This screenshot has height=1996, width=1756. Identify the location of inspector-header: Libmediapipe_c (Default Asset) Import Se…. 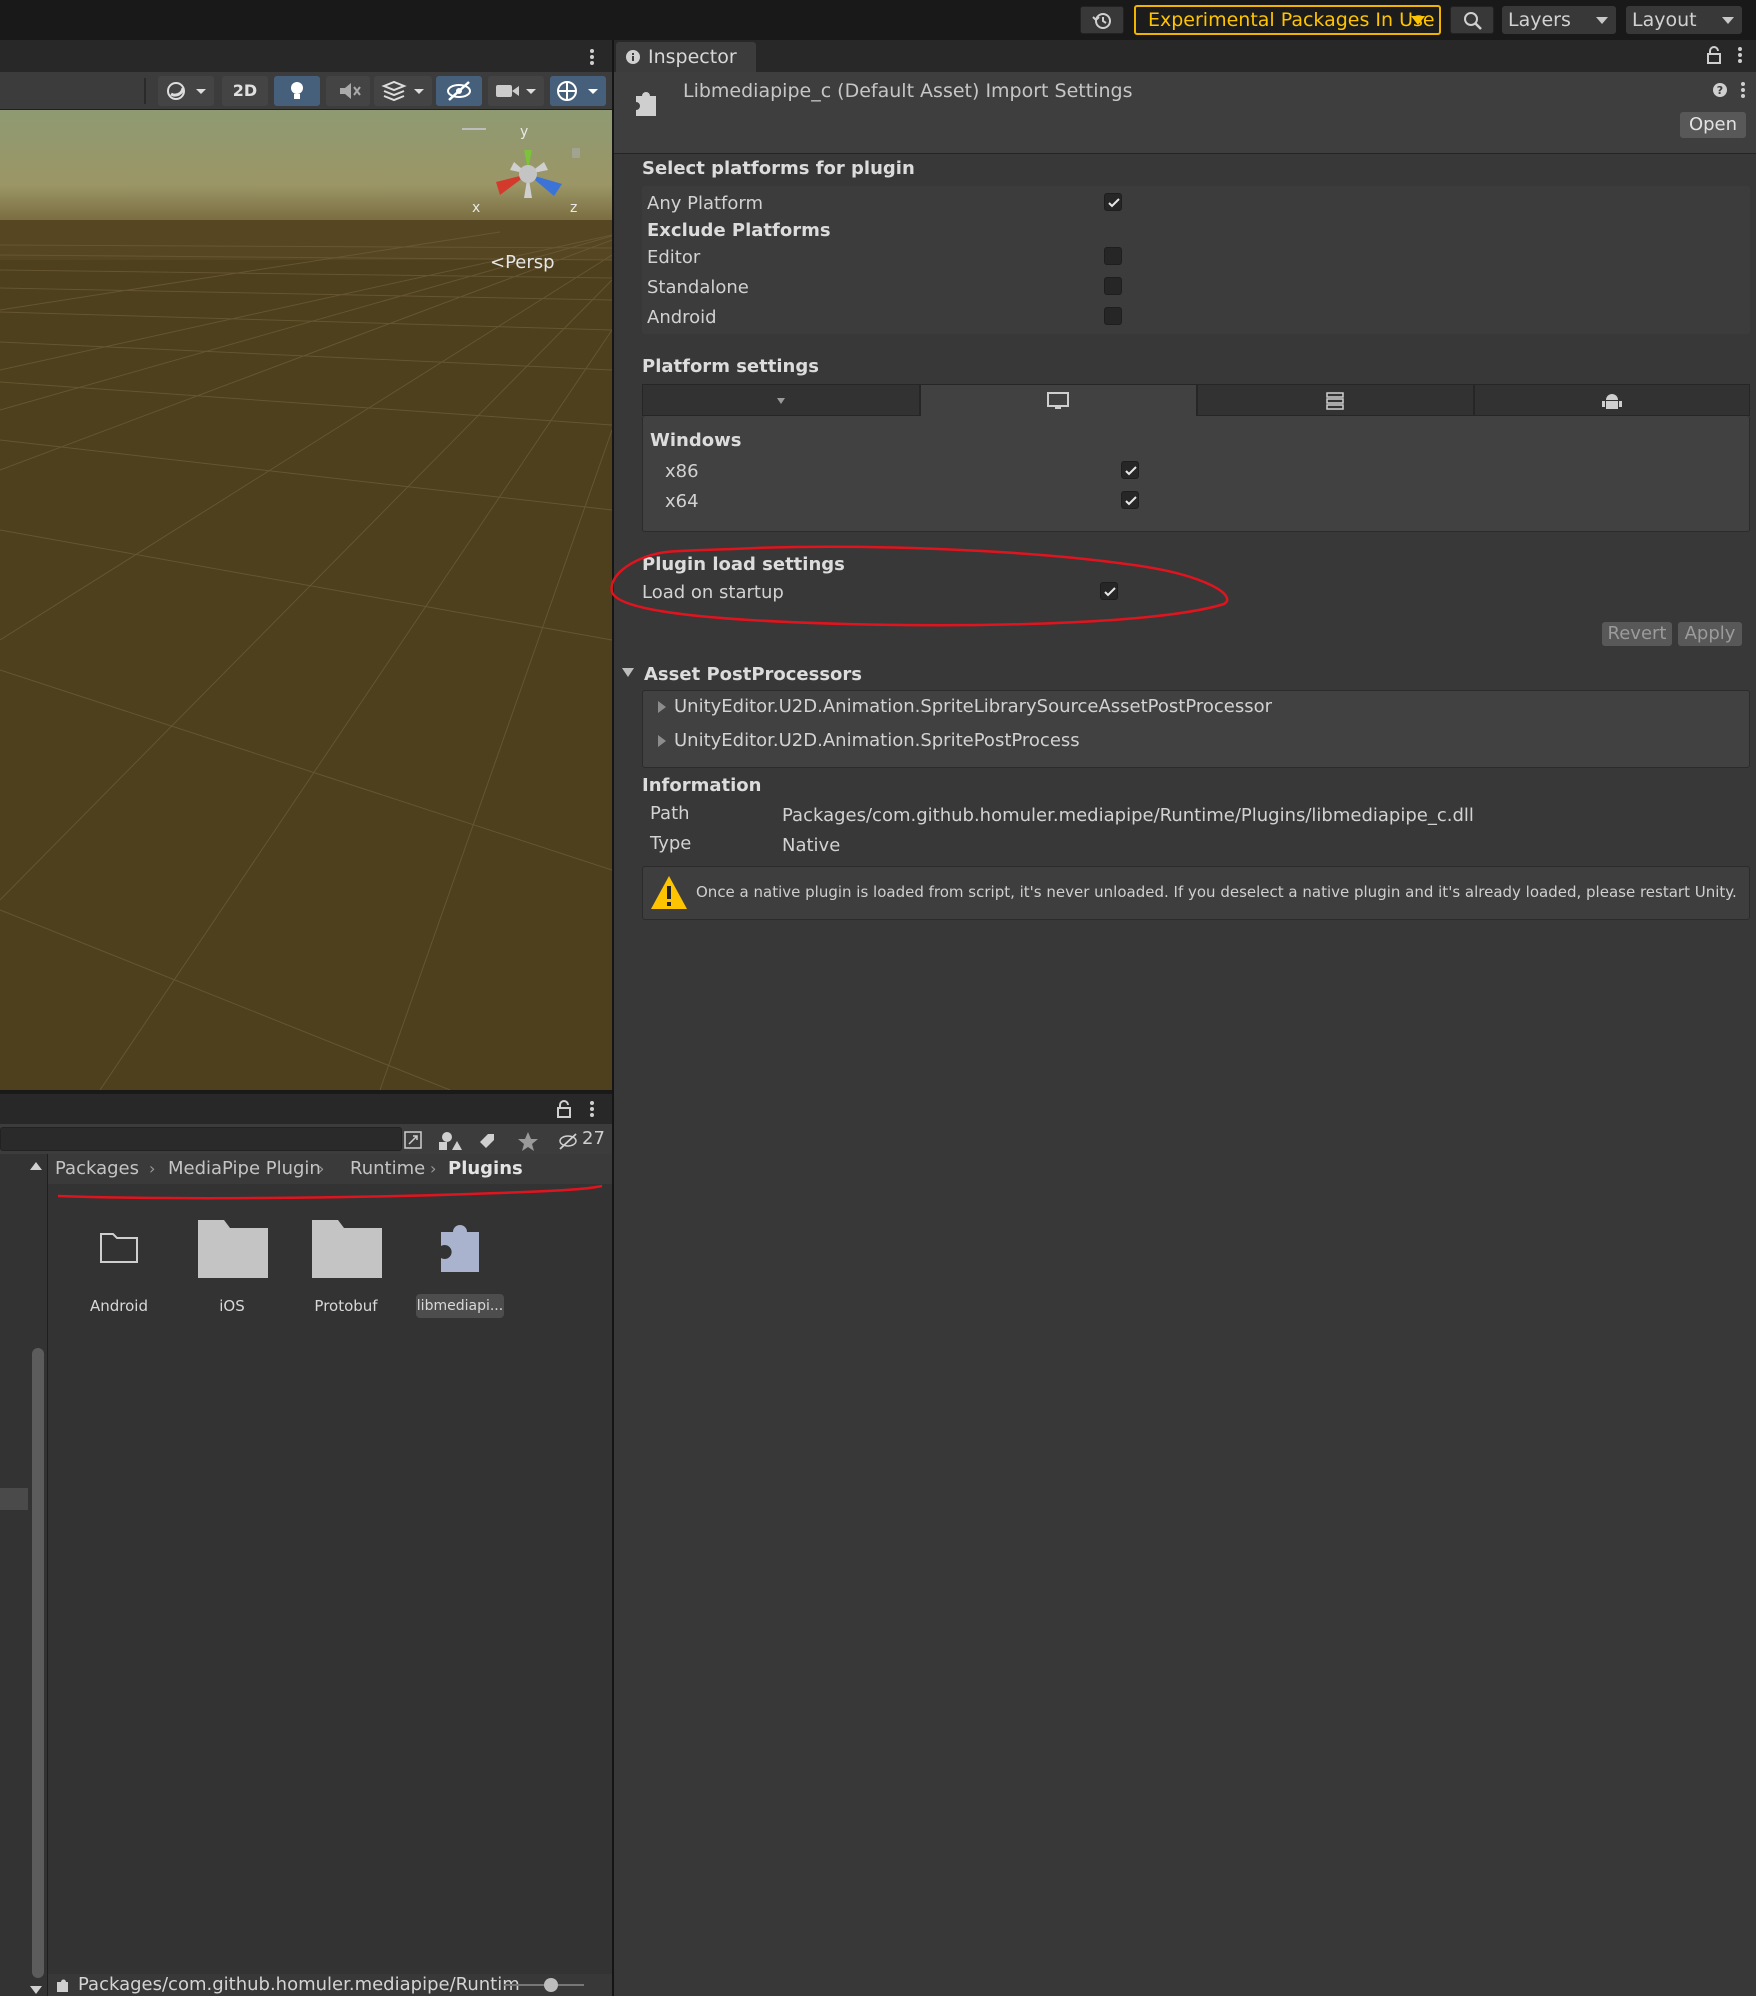
(1185, 113).